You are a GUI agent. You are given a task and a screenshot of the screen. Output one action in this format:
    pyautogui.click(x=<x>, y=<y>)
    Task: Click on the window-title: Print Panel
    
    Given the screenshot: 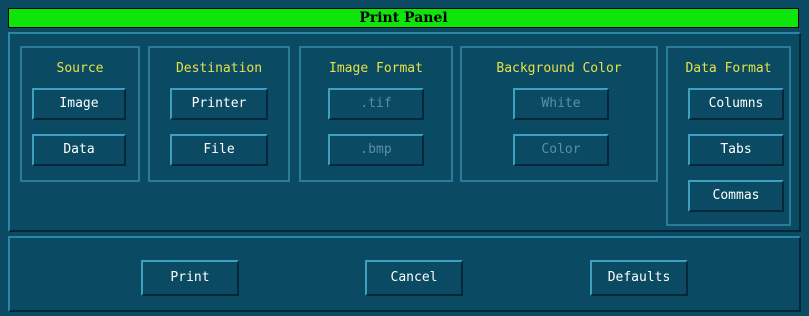 What is the action you would take?
    pyautogui.click(x=403, y=18)
    